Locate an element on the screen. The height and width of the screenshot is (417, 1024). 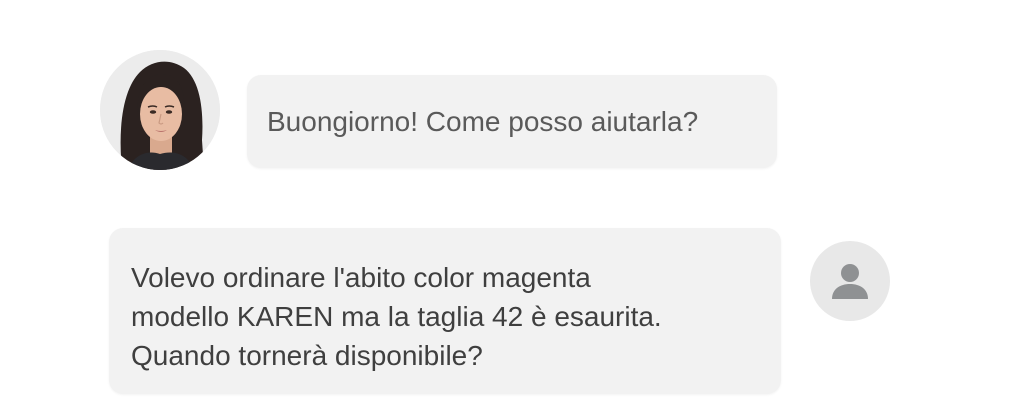
user-message-line: Volevo ordinare l'abito color magenta is located at coordinates (361, 277).